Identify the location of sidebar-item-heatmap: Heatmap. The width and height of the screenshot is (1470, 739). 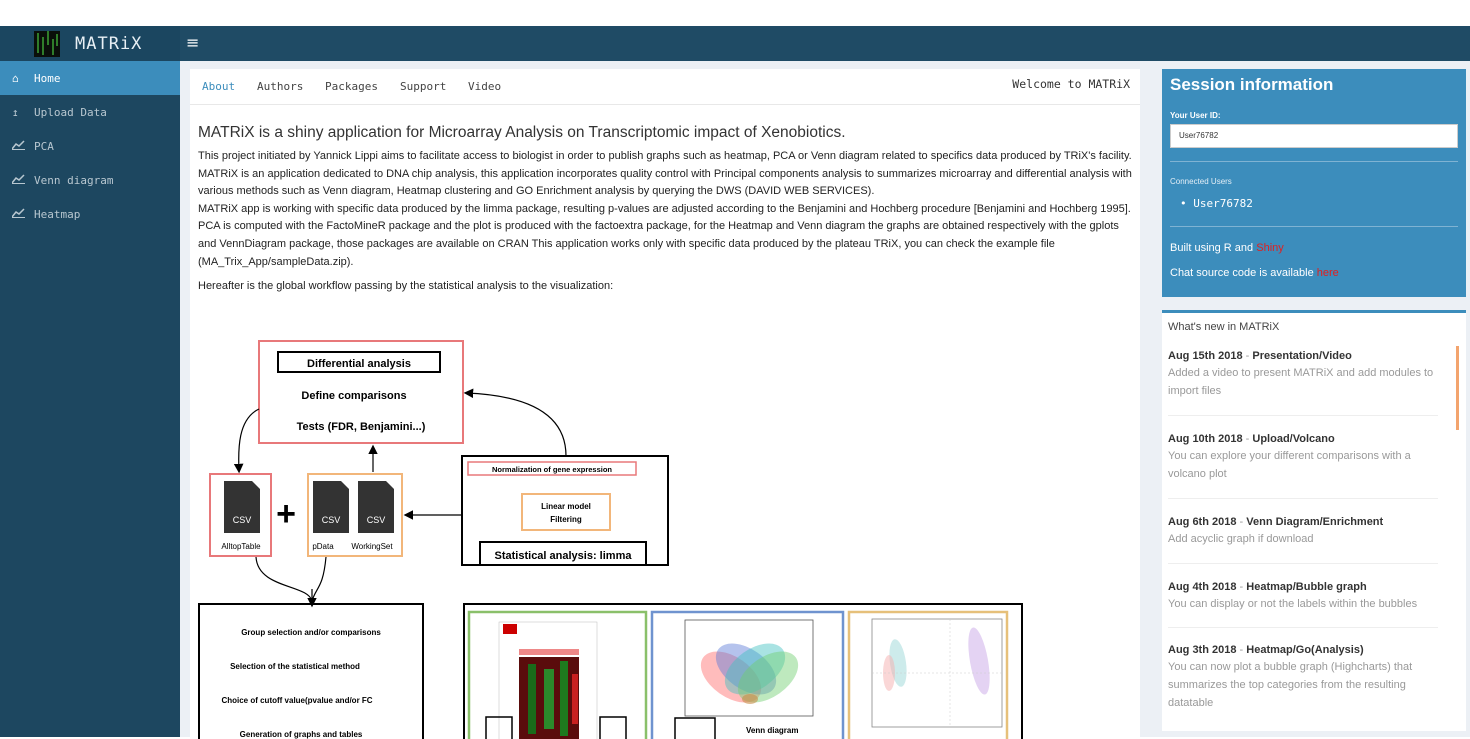
(90, 214).